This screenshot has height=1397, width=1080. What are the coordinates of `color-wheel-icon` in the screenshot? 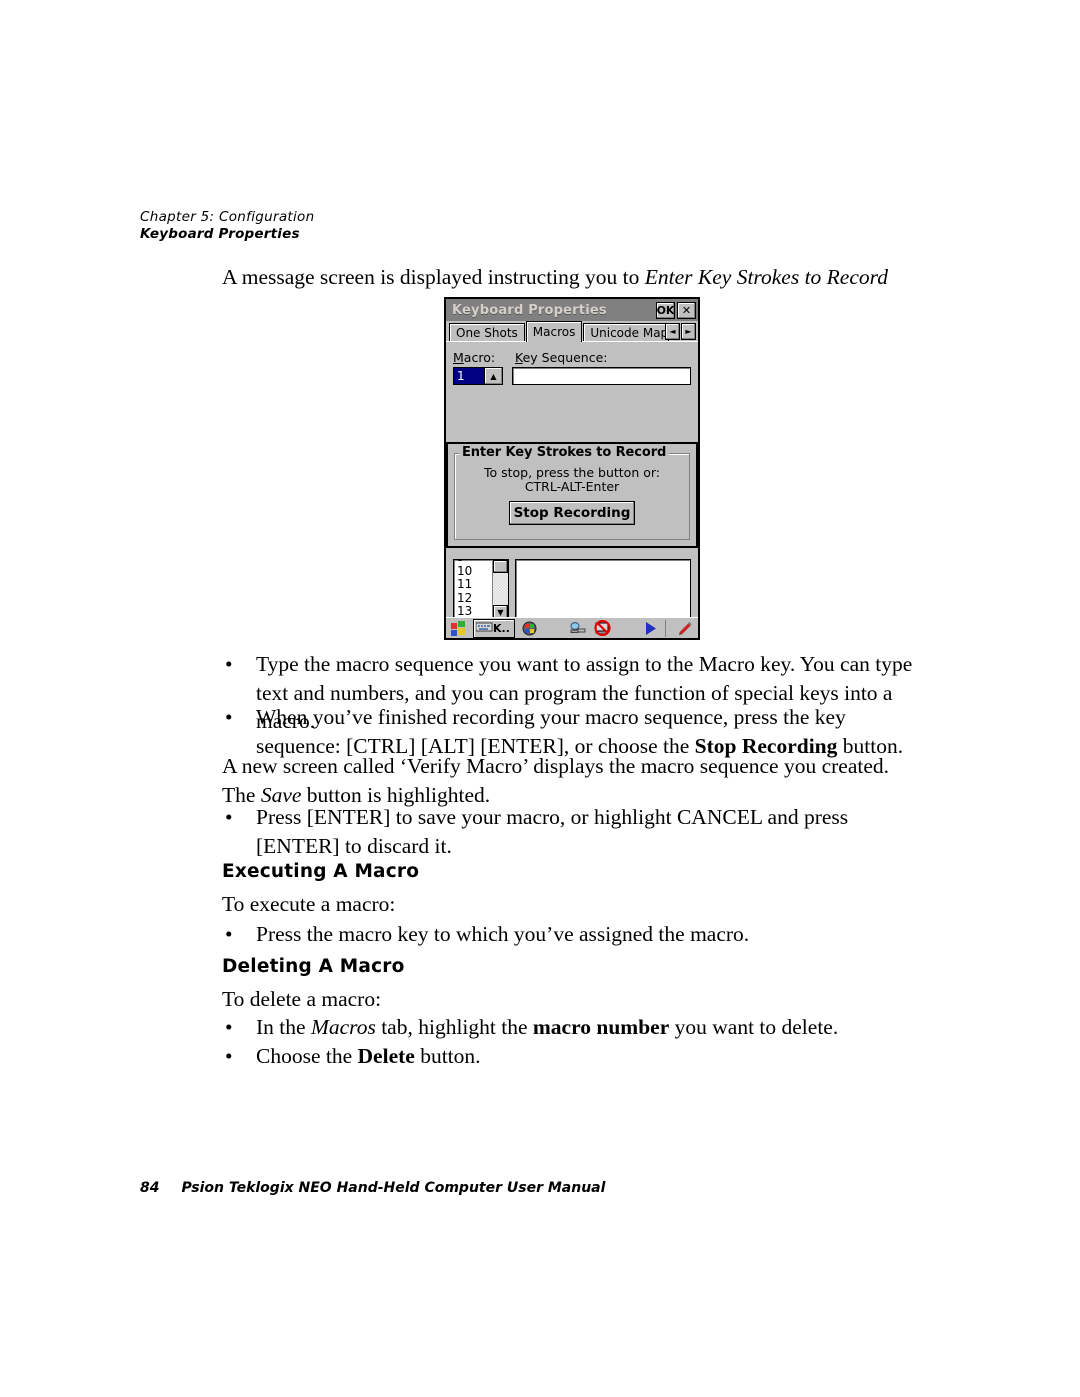 It's located at (530, 628).